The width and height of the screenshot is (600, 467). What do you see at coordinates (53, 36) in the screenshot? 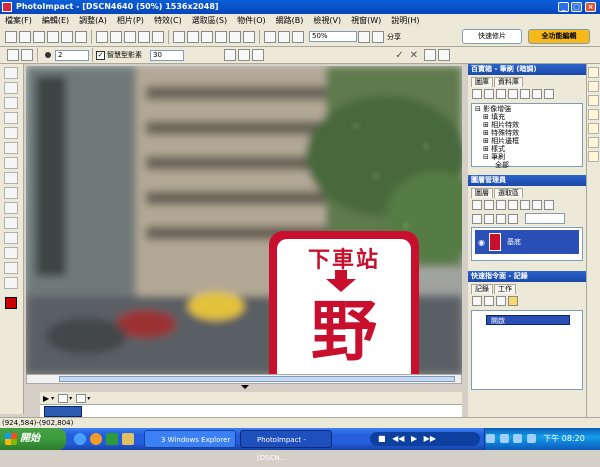
I see `scan-icon` at bounding box center [53, 36].